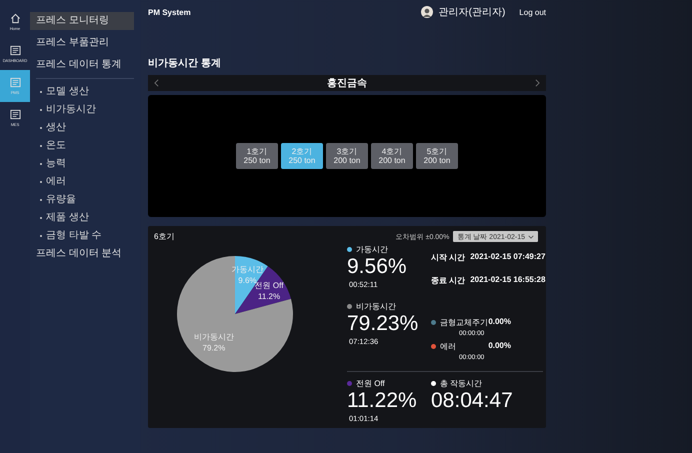  I want to click on metric-label: 전원 Off, so click(370, 383).